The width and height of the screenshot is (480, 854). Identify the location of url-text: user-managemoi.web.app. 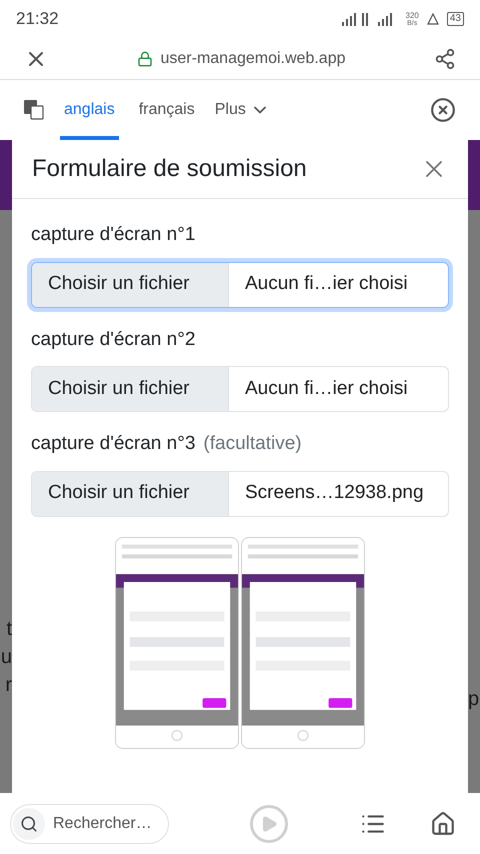
(253, 58).